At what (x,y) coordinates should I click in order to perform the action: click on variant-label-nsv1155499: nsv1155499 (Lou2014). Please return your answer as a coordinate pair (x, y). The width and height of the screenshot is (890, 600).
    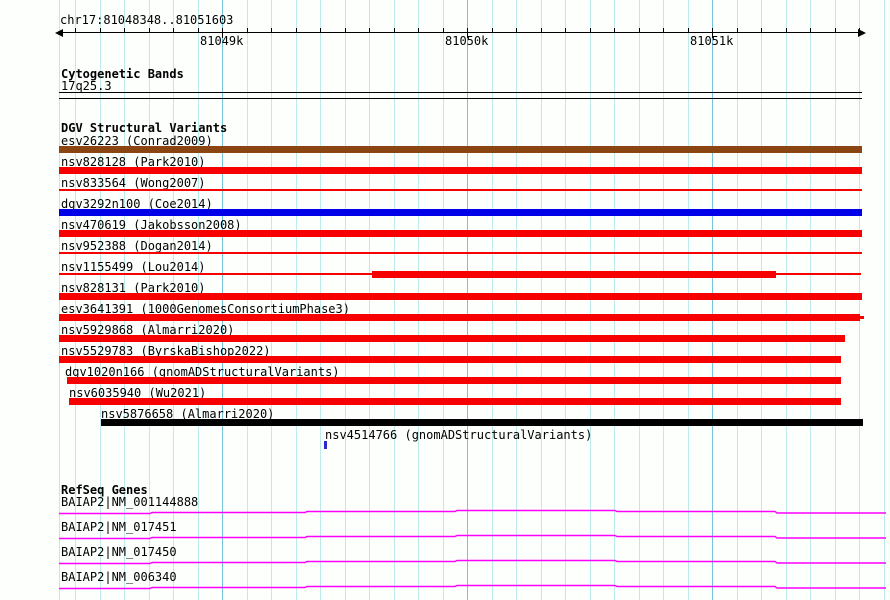
    Looking at the image, I should click on (133, 267).